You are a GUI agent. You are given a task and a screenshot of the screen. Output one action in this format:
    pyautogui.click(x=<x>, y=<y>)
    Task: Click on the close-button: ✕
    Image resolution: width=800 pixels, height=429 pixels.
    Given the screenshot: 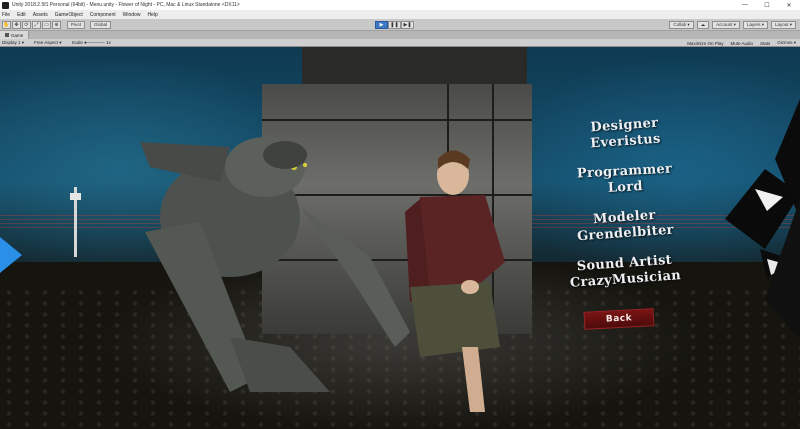 What is the action you would take?
    pyautogui.click(x=789, y=5)
    